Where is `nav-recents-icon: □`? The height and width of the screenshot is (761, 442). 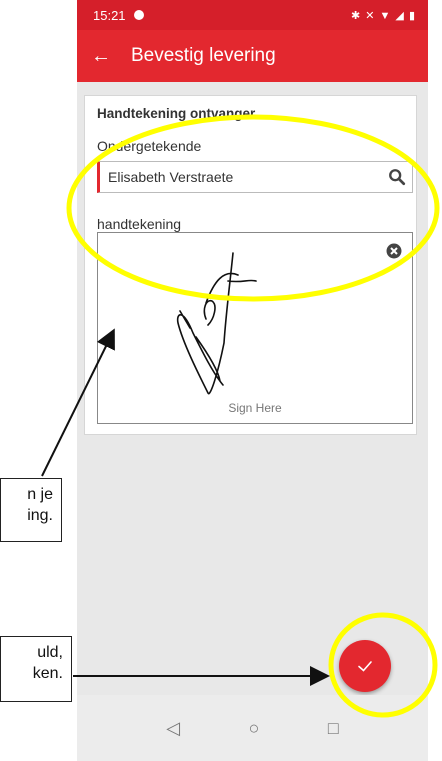
nav-recents-icon: □ is located at coordinates (333, 728).